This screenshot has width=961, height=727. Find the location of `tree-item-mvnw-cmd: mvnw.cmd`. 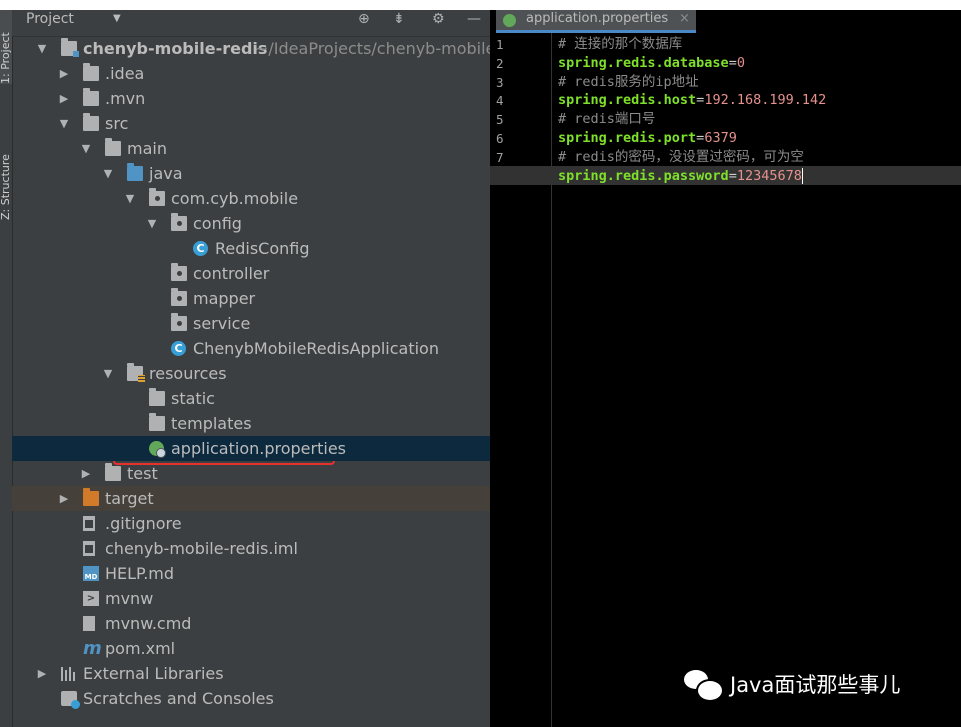

tree-item-mvnw-cmd: mvnw.cmd is located at coordinates (251, 623).